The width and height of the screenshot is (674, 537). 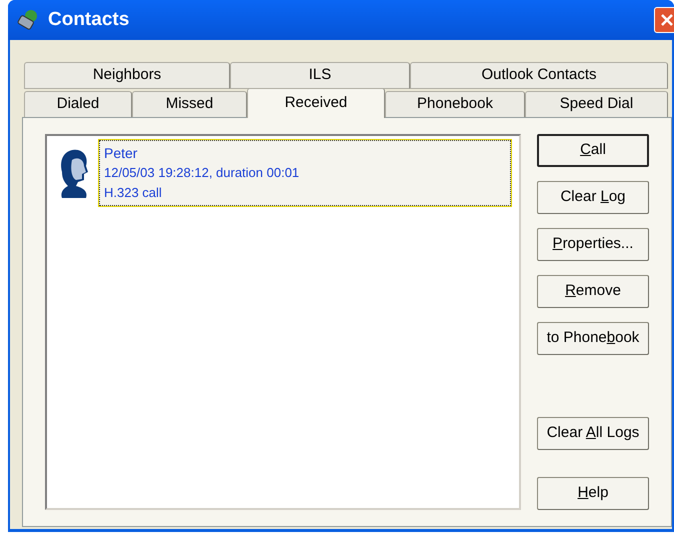 I want to click on action-button: to Phonebook, so click(x=593, y=338).